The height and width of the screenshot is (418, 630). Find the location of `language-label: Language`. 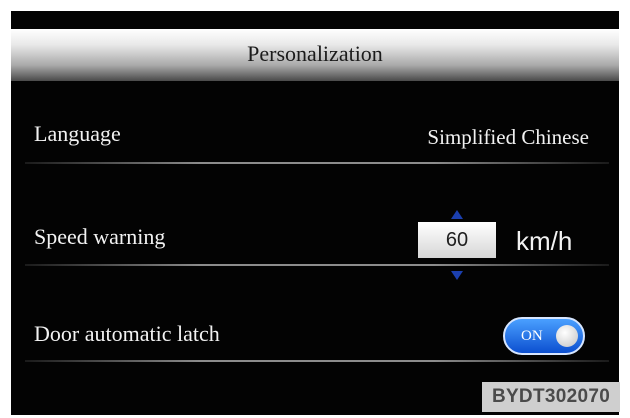

language-label: Language is located at coordinates (77, 133).